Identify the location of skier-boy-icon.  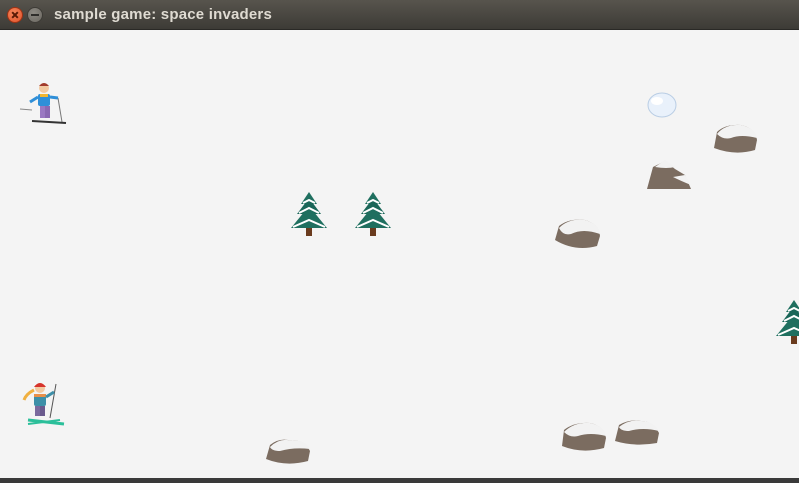
(43, 103).